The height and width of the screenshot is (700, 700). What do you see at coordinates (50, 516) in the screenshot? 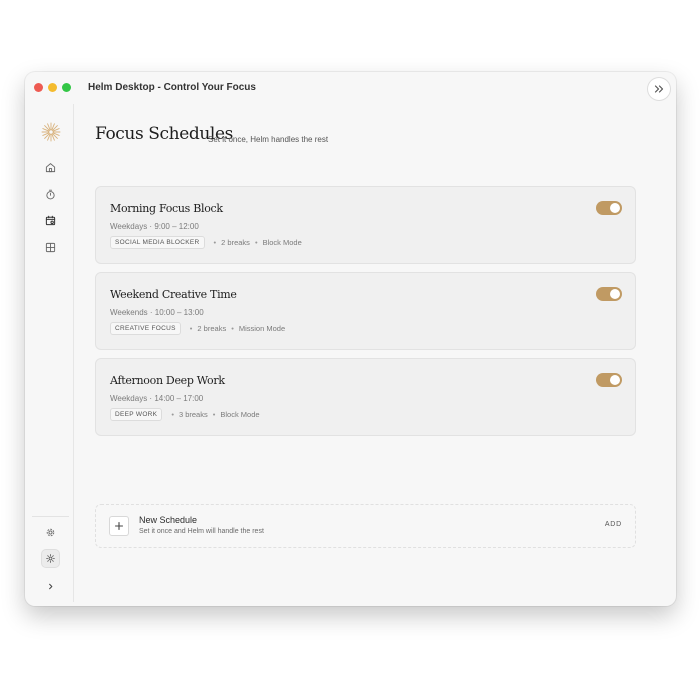
I see `sidebar-divider` at bounding box center [50, 516].